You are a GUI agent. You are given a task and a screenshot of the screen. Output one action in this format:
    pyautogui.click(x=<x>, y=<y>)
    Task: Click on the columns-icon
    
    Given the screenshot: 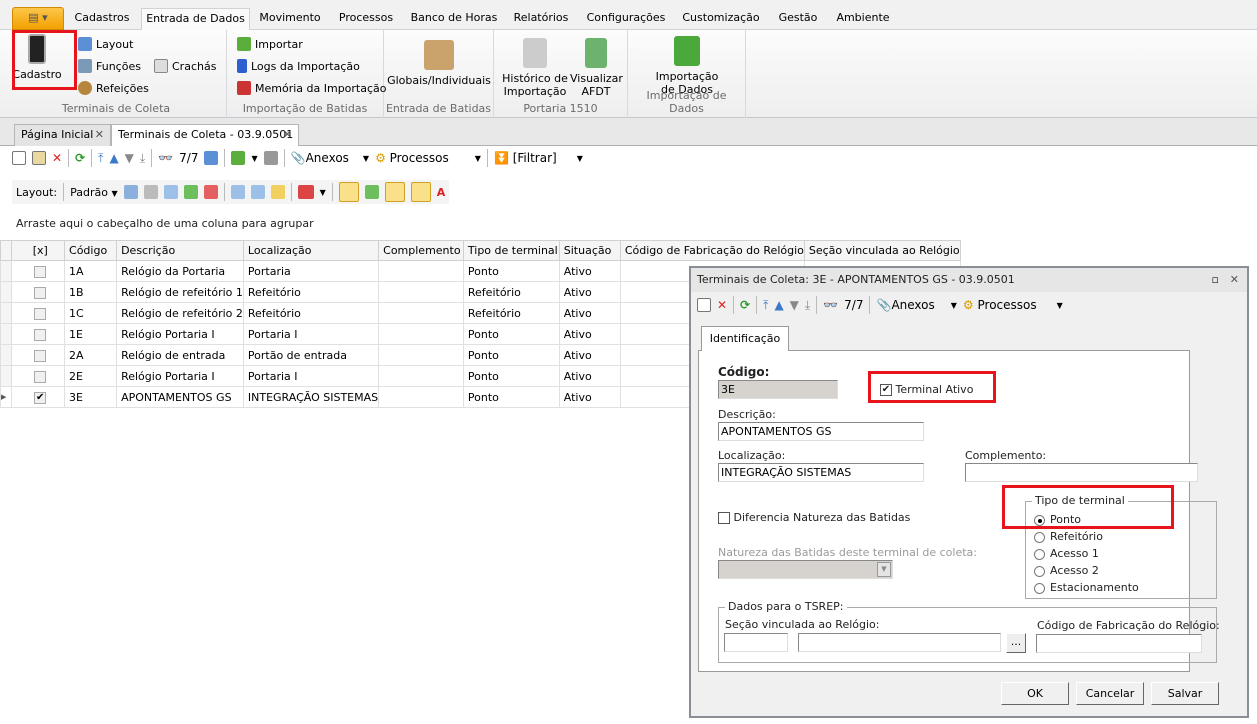 What is the action you would take?
    pyautogui.click(x=237, y=192)
    